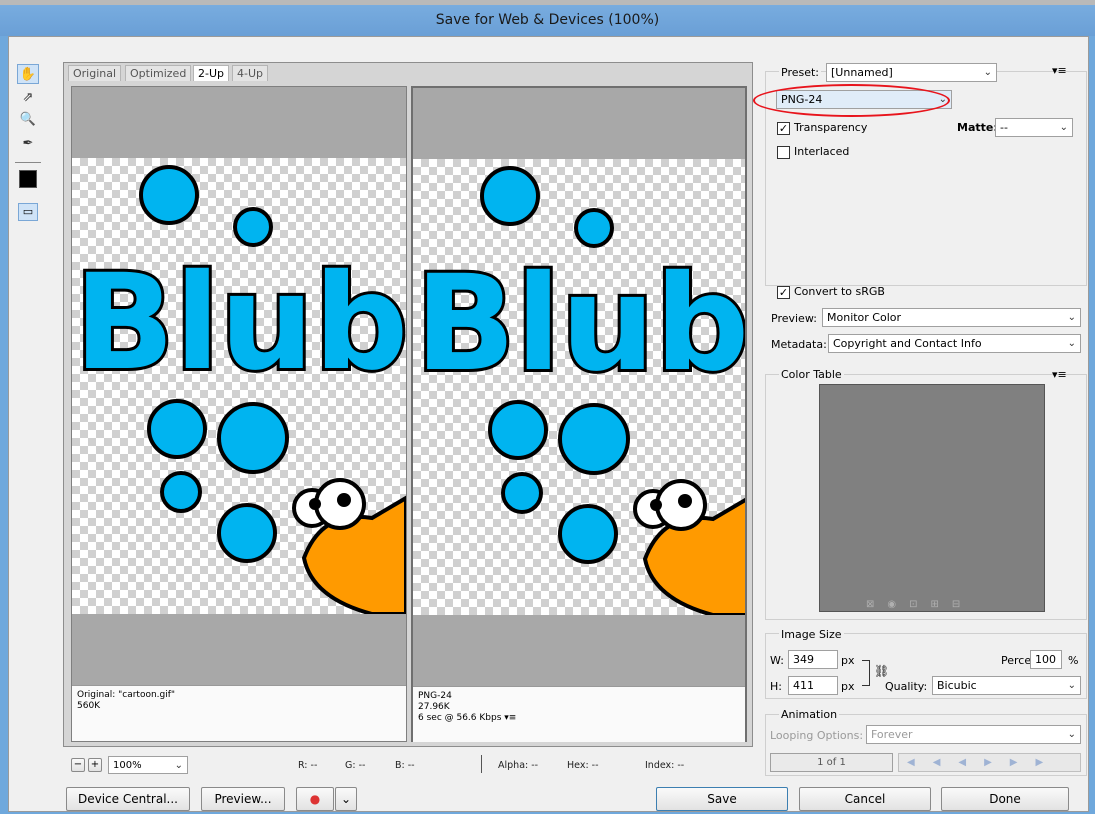 The width and height of the screenshot is (1095, 814). What do you see at coordinates (1034, 127) in the screenshot?
I see `matte-select: -- ⌄` at bounding box center [1034, 127].